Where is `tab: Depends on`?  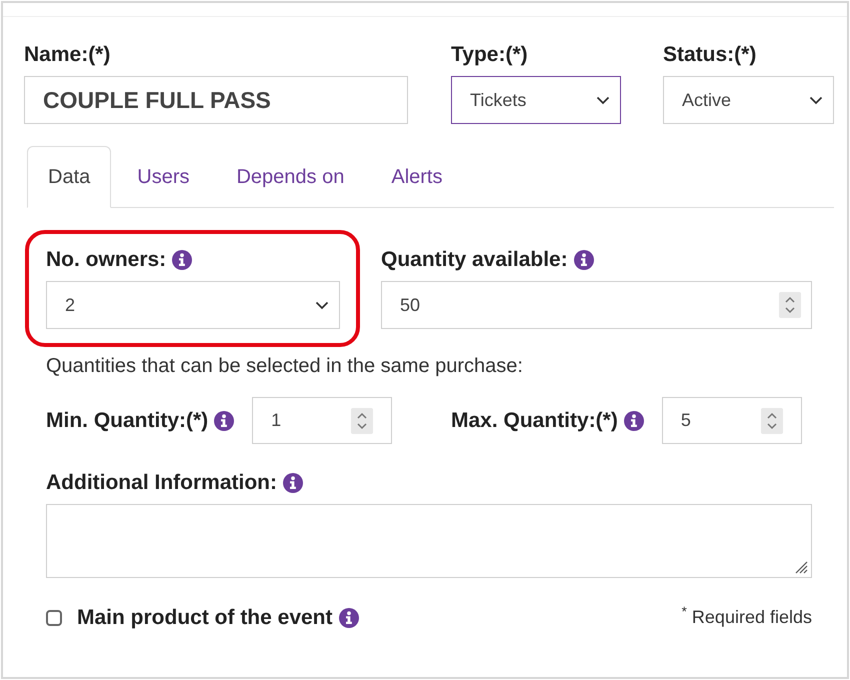 tab: Depends on is located at coordinates (290, 177).